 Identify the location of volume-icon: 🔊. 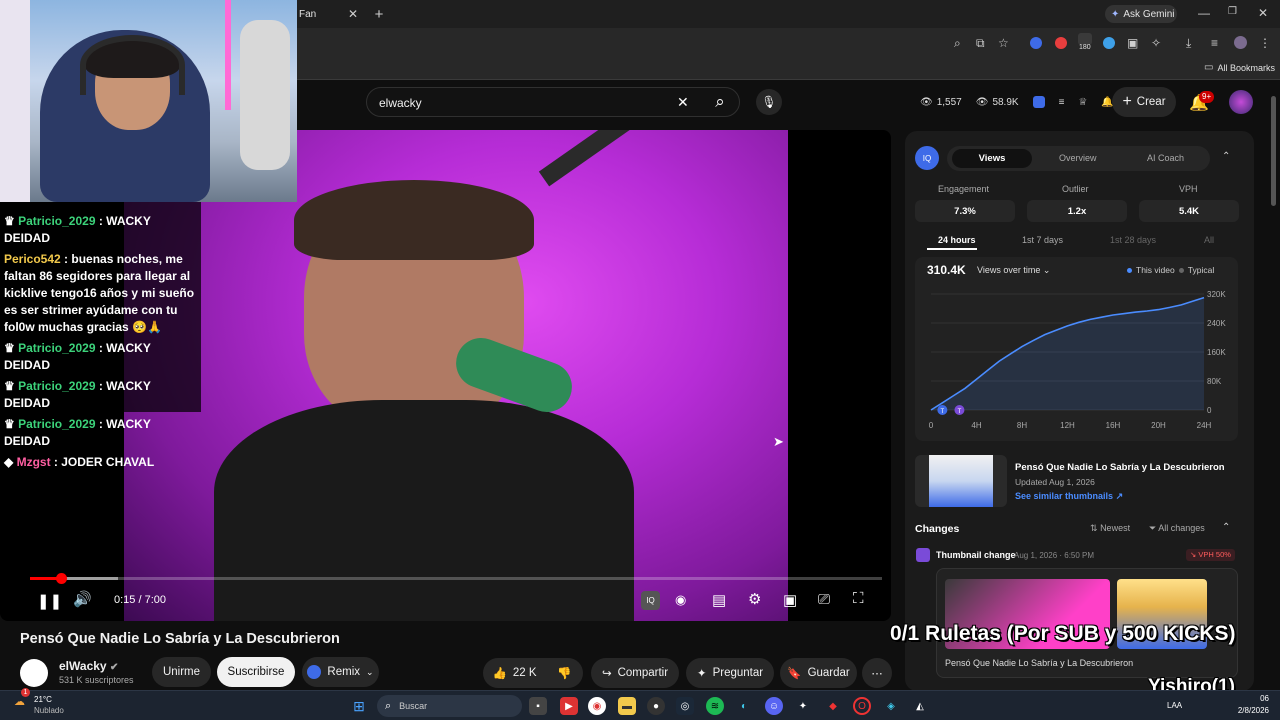
(82, 599).